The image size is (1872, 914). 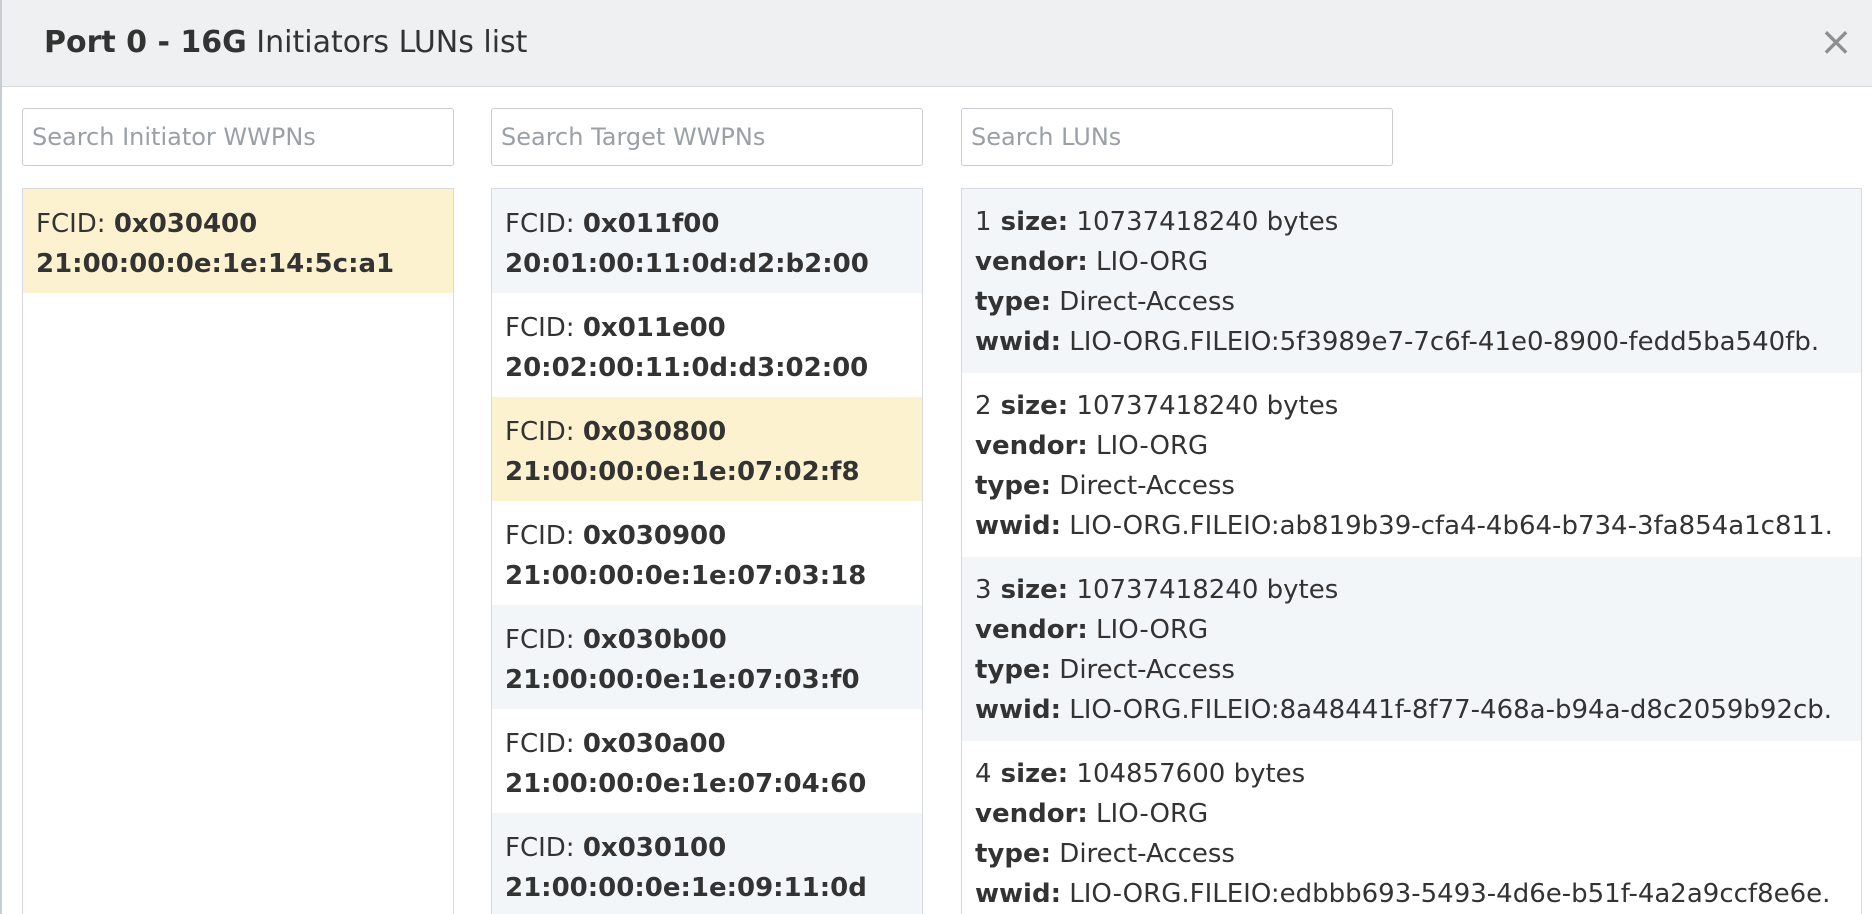 I want to click on fcid-line: FCID: 0x030b00, so click(x=707, y=640).